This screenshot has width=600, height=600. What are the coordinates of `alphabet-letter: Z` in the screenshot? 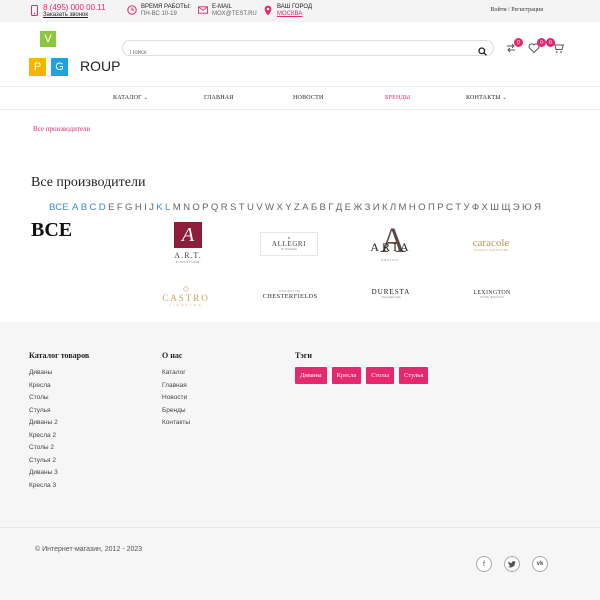 It's located at (297, 207).